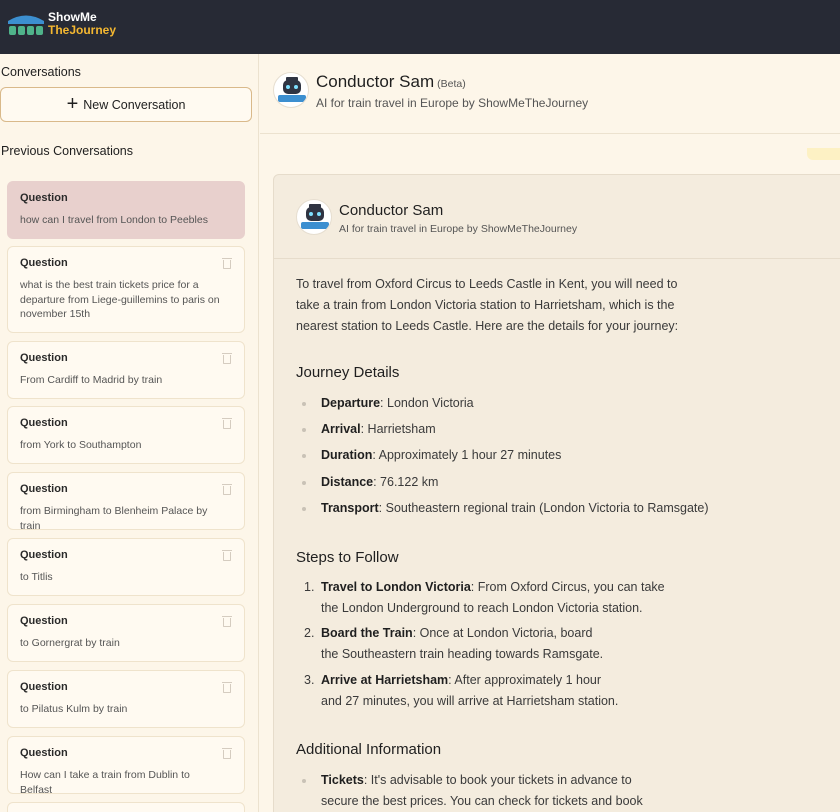 The width and height of the screenshot is (840, 812). Describe the element at coordinates (309, 633) in the screenshot. I see `step-number: 2.` at that location.